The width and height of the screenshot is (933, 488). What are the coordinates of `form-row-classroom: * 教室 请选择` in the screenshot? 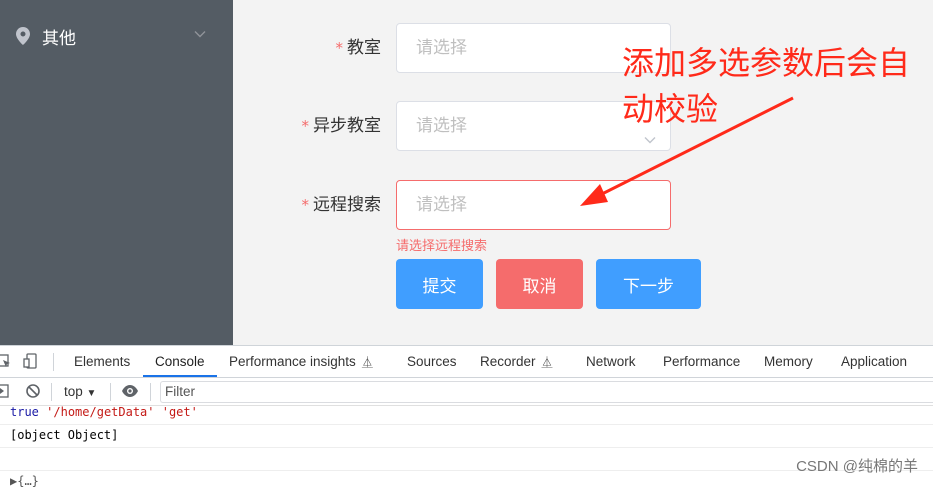 It's located at (583, 48).